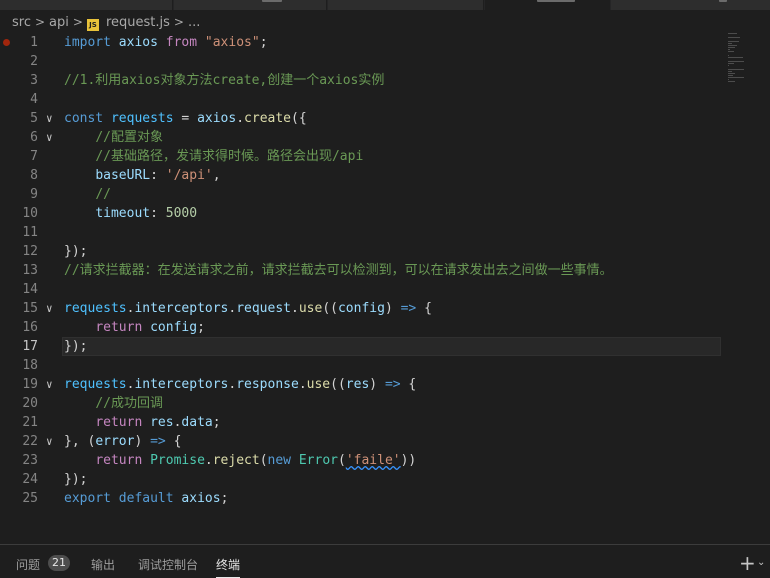 The height and width of the screenshot is (578, 770). Describe the element at coordinates (128, 23) in the screenshot. I see `breadcrumb-item-file: JS request.js` at that location.